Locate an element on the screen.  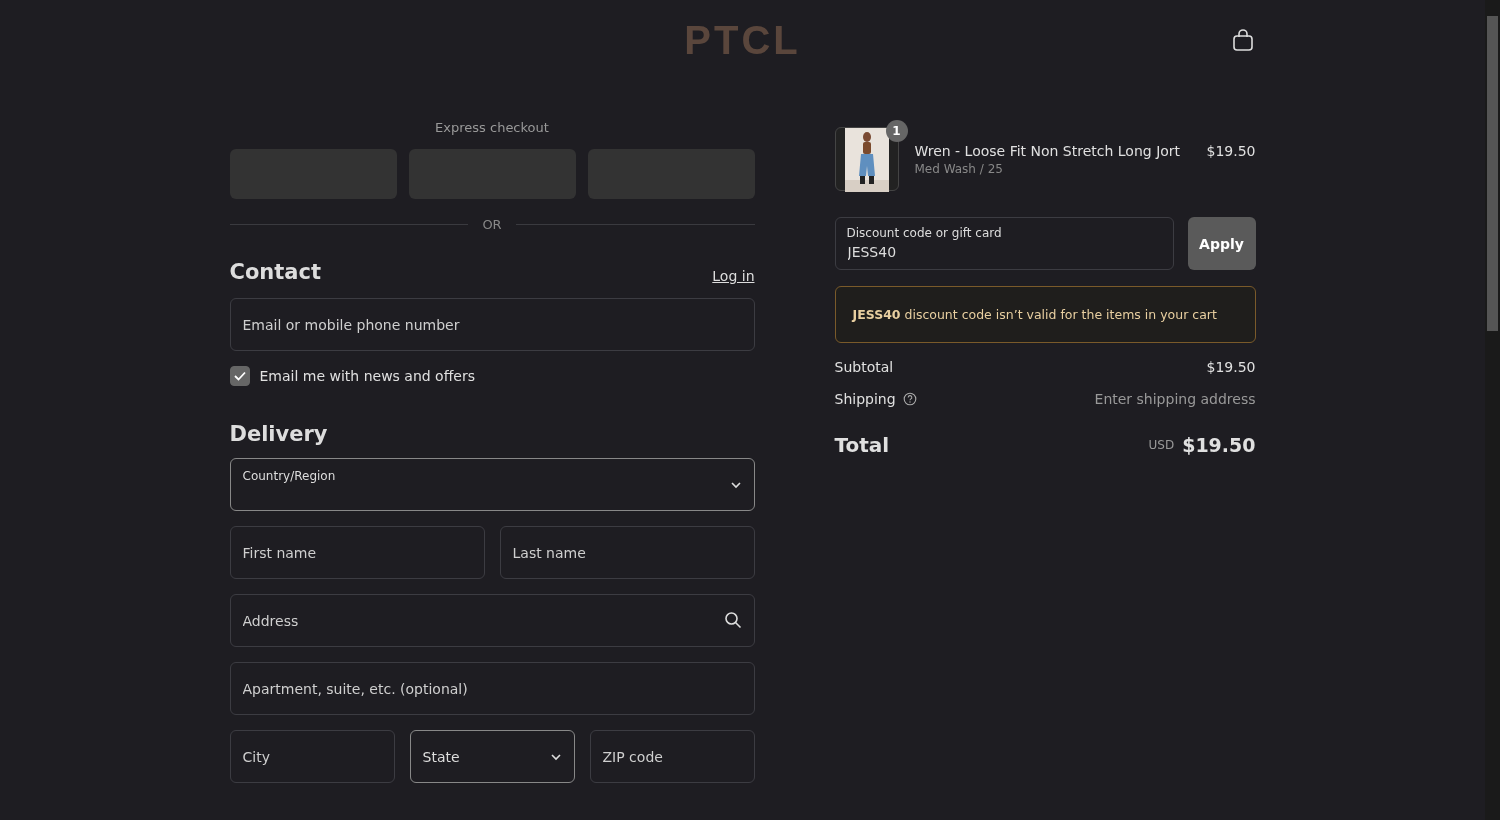
shipping-value: Enter shipping address is located at coordinates (1175, 399).